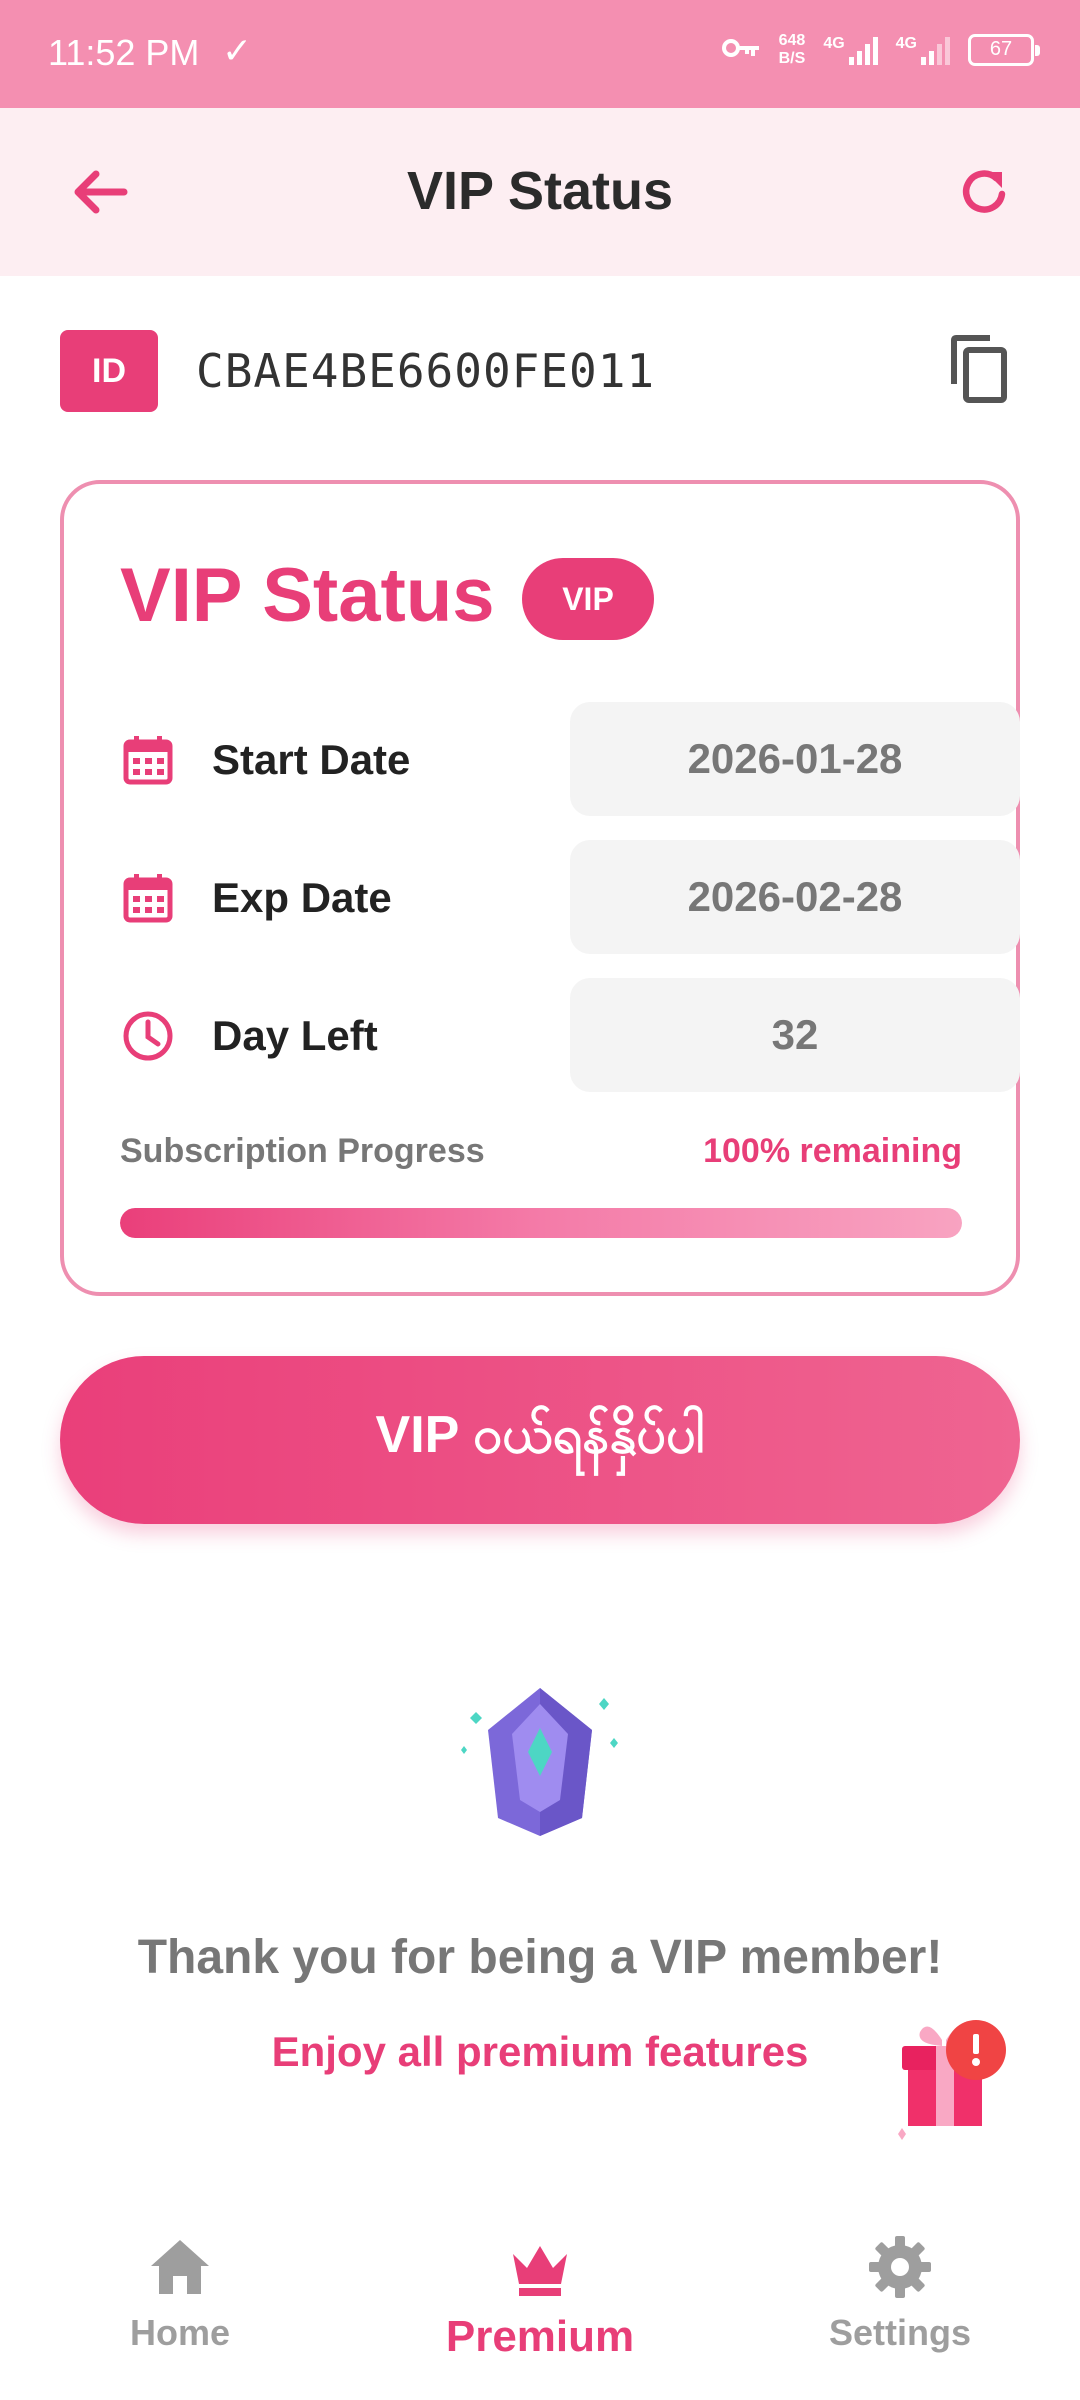  What do you see at coordinates (795, 1035) in the screenshot?
I see `day-left-value: 32` at bounding box center [795, 1035].